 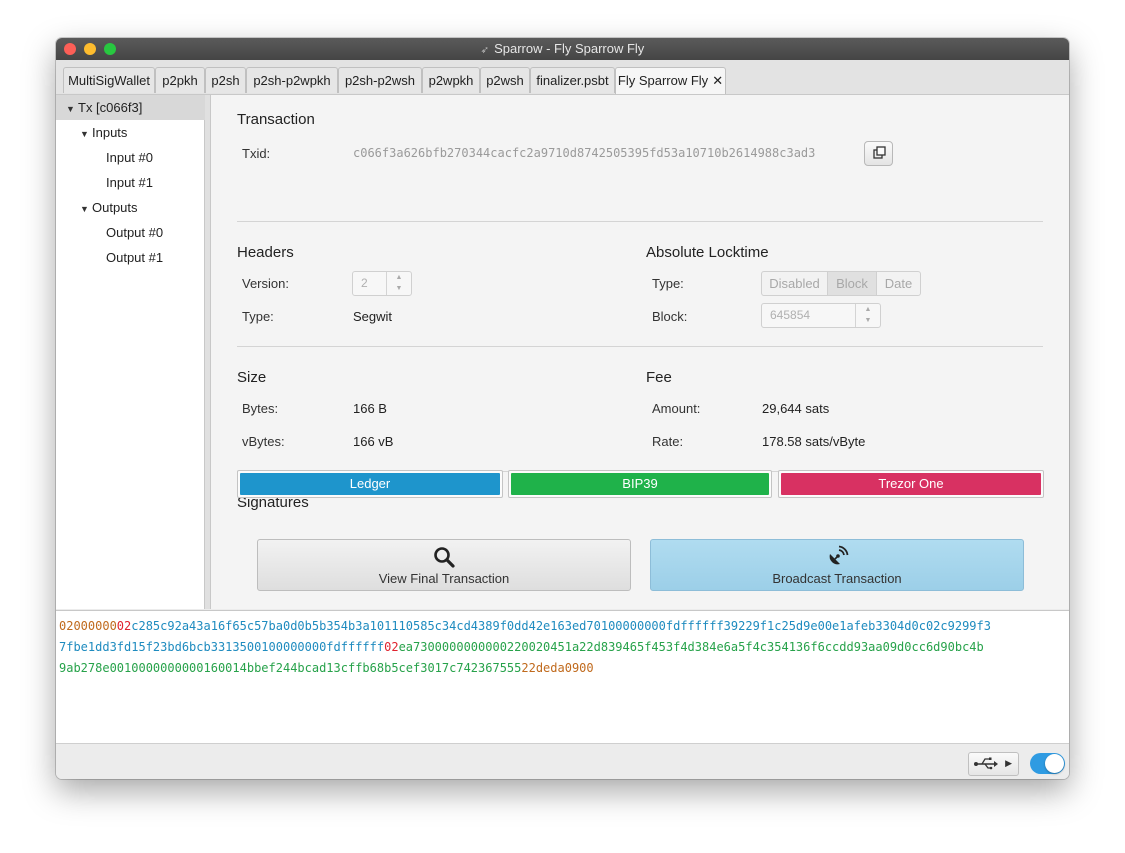 What do you see at coordinates (717, 80) in the screenshot?
I see `close-tab-icon: ✕` at bounding box center [717, 80].